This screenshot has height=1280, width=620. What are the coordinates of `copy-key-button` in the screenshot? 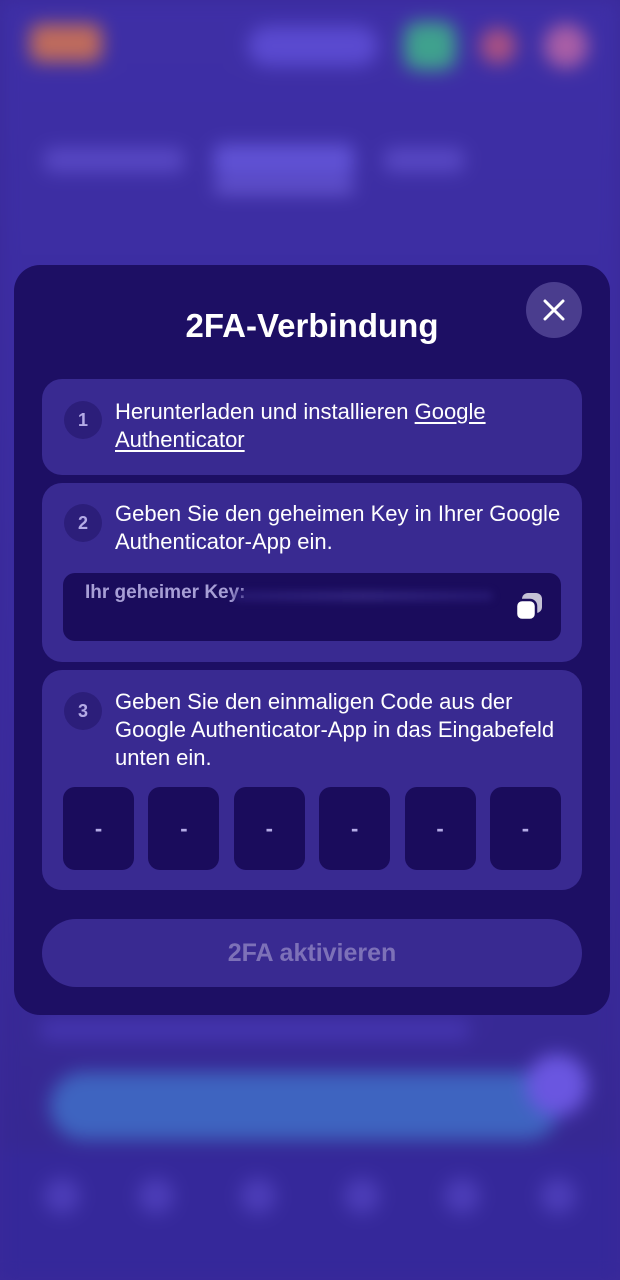 It's located at (529, 607).